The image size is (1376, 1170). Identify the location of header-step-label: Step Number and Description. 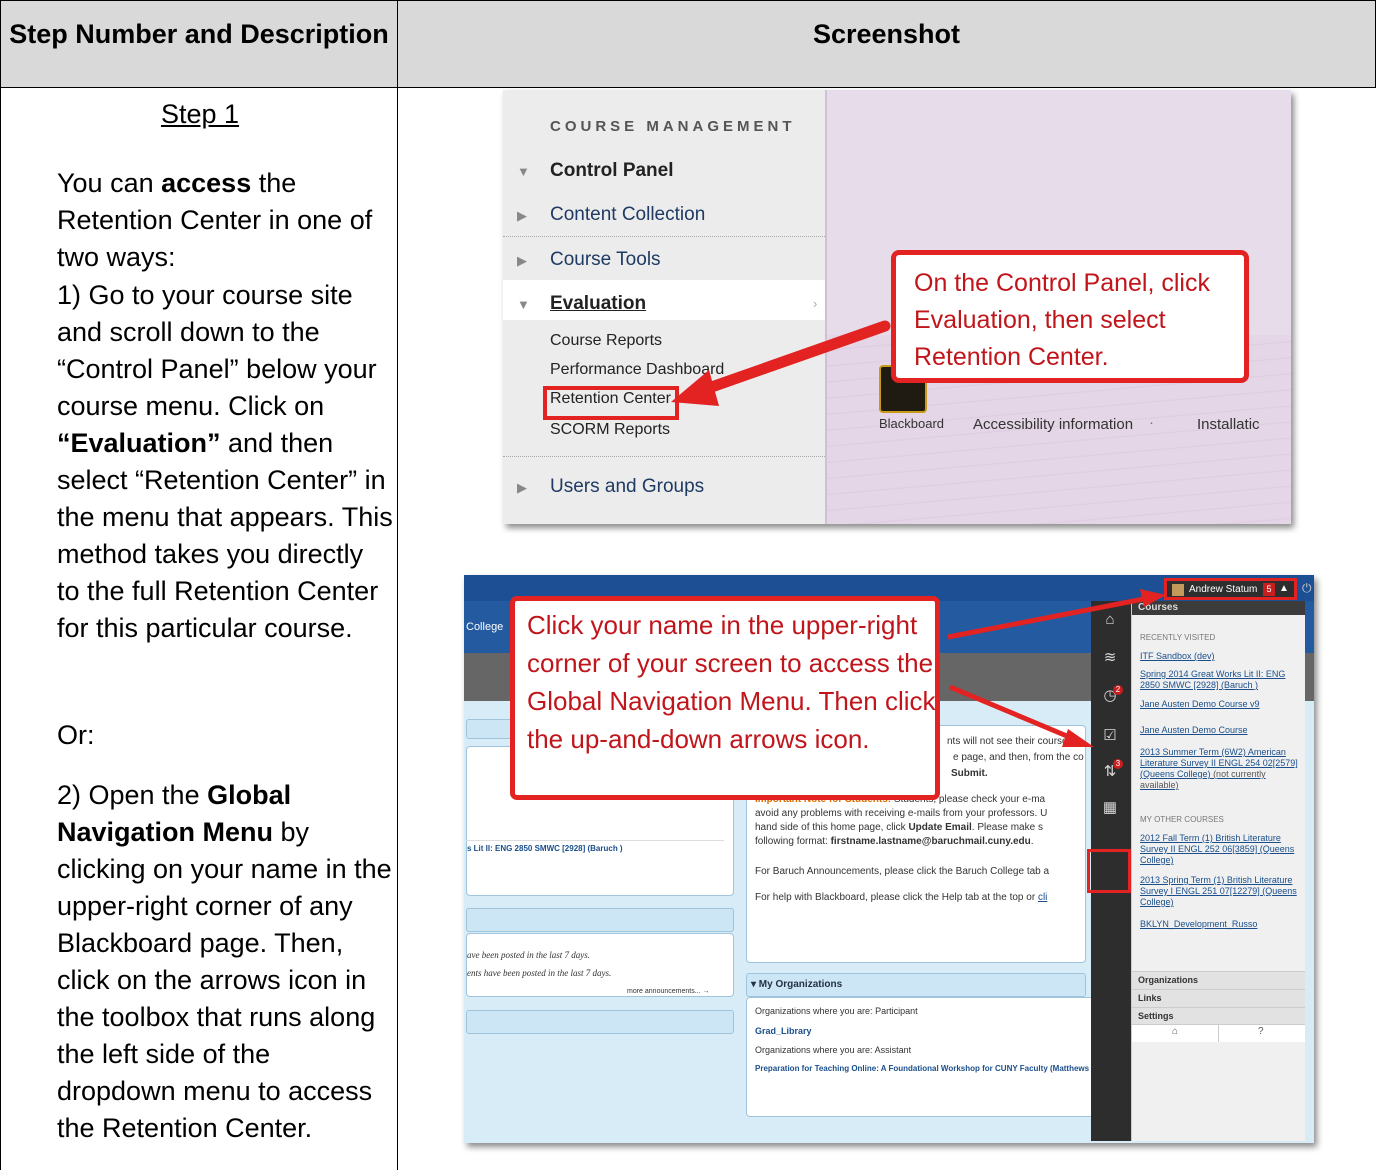
(199, 34).